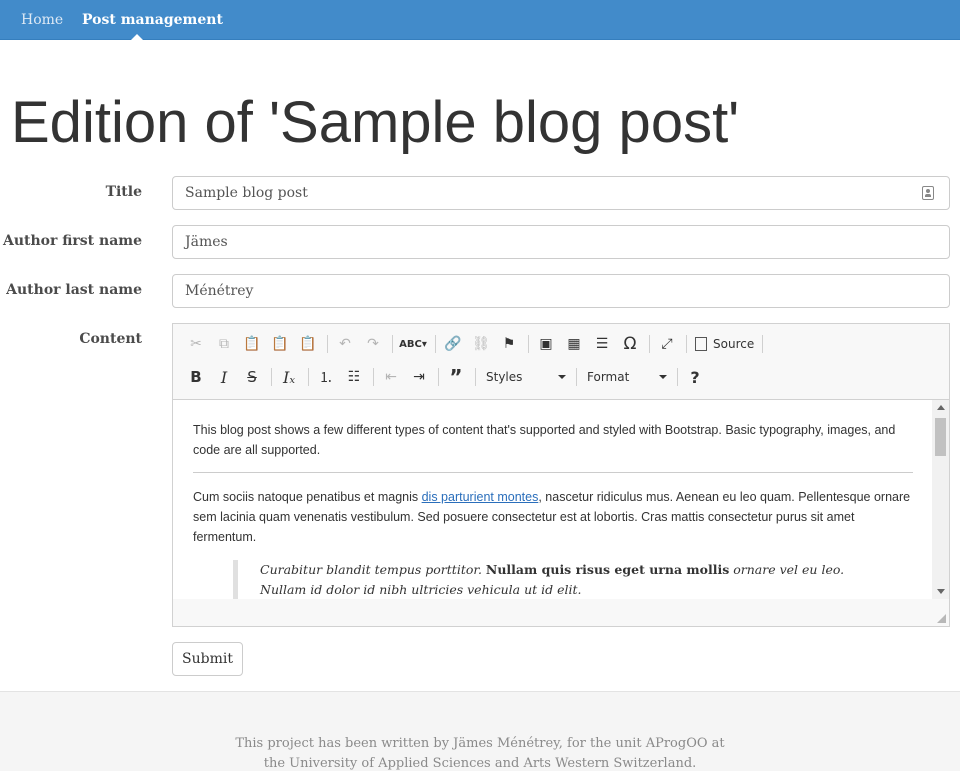 The image size is (960, 771). I want to click on table-icon: ▦, so click(574, 344).